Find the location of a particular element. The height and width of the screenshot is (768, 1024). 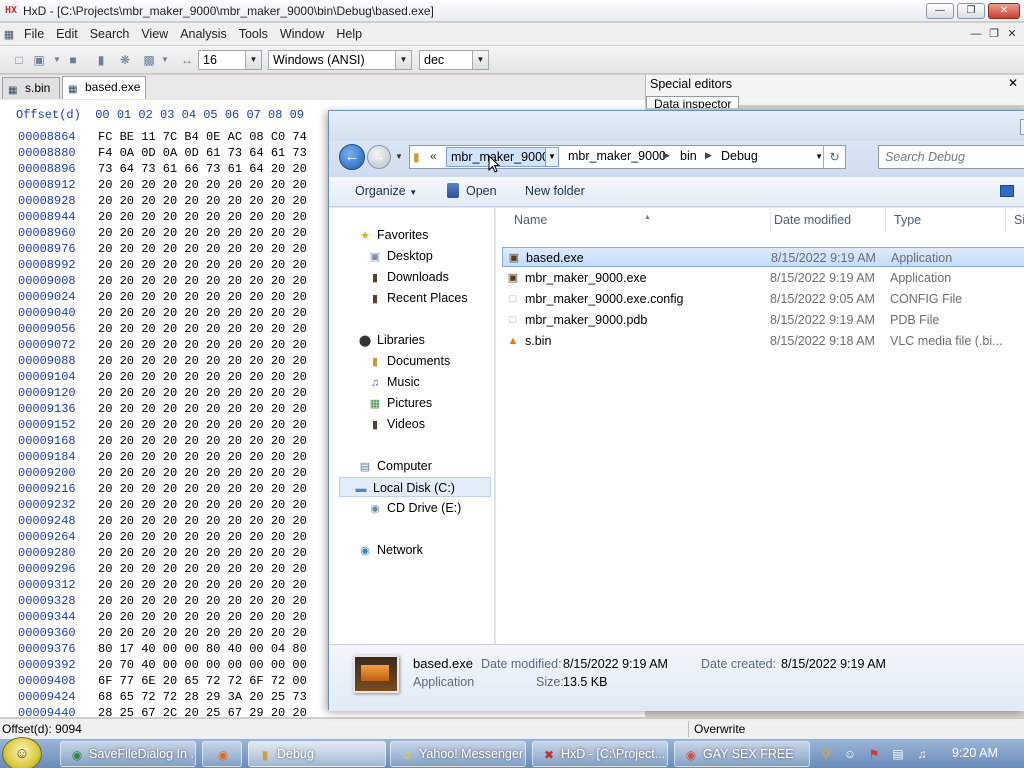

hex-row: 00009040 20 20 20 20 20 20 20 20 20 20 is located at coordinates (162, 313).